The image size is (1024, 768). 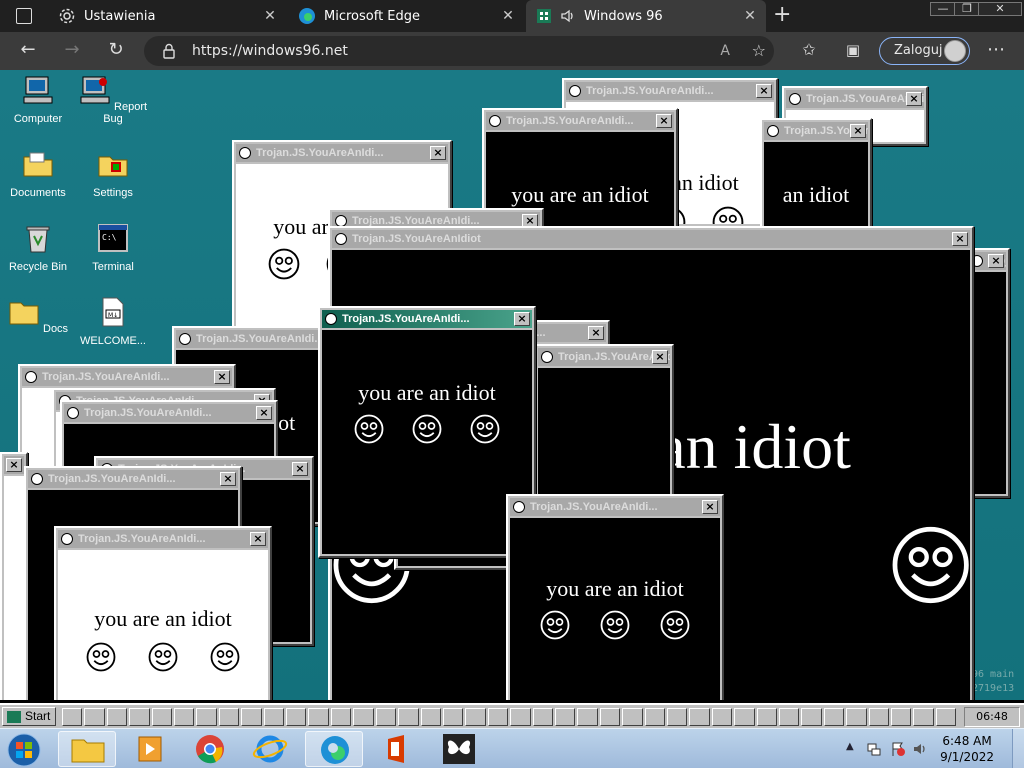 I want to click on speaker-icon, so click(x=568, y=16).